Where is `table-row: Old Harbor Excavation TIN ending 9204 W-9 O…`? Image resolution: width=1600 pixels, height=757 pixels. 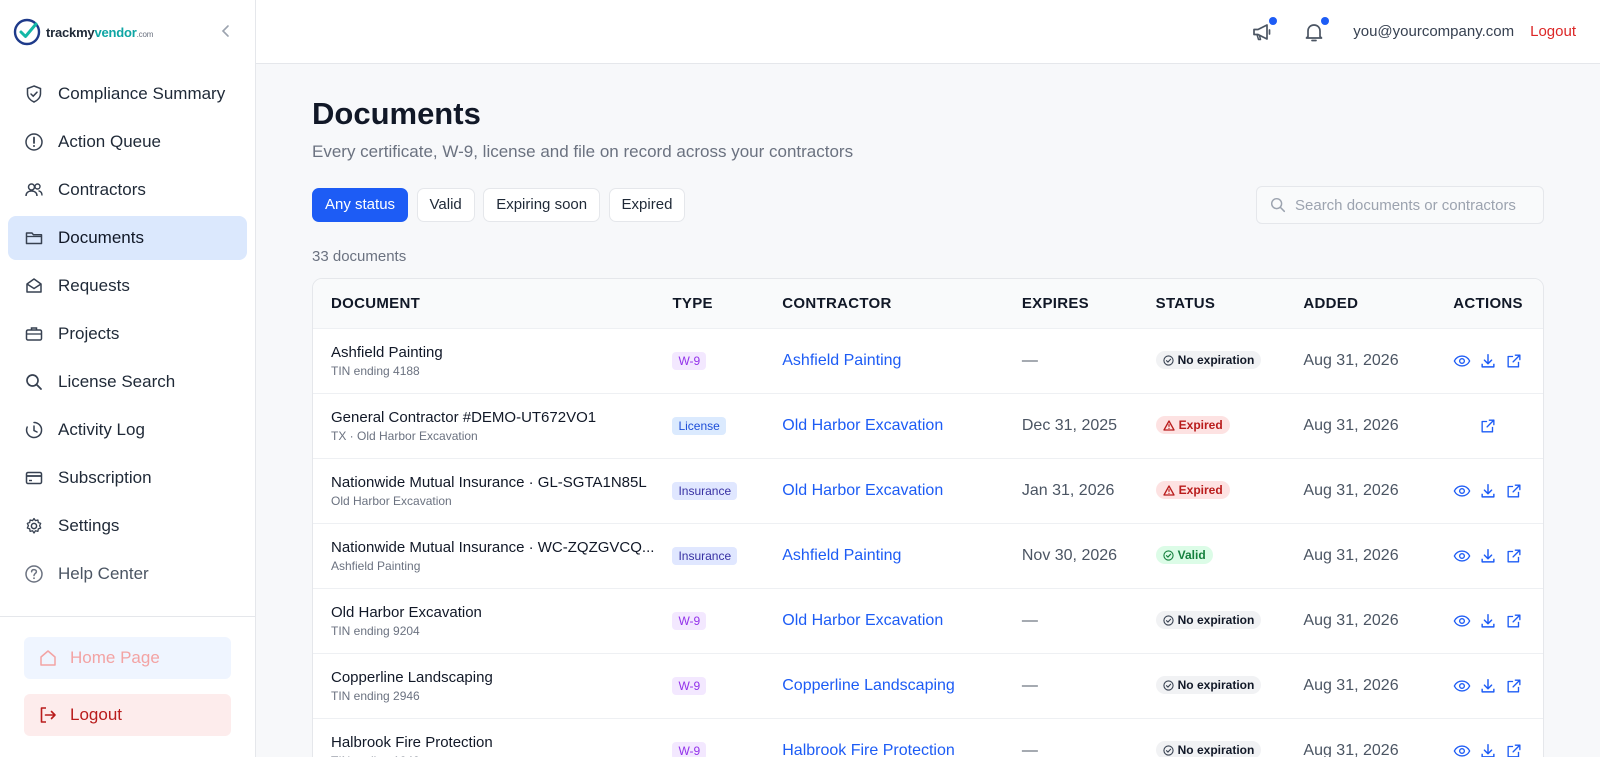 table-row: Old Harbor Excavation TIN ending 9204 W-9 O… is located at coordinates (928, 621).